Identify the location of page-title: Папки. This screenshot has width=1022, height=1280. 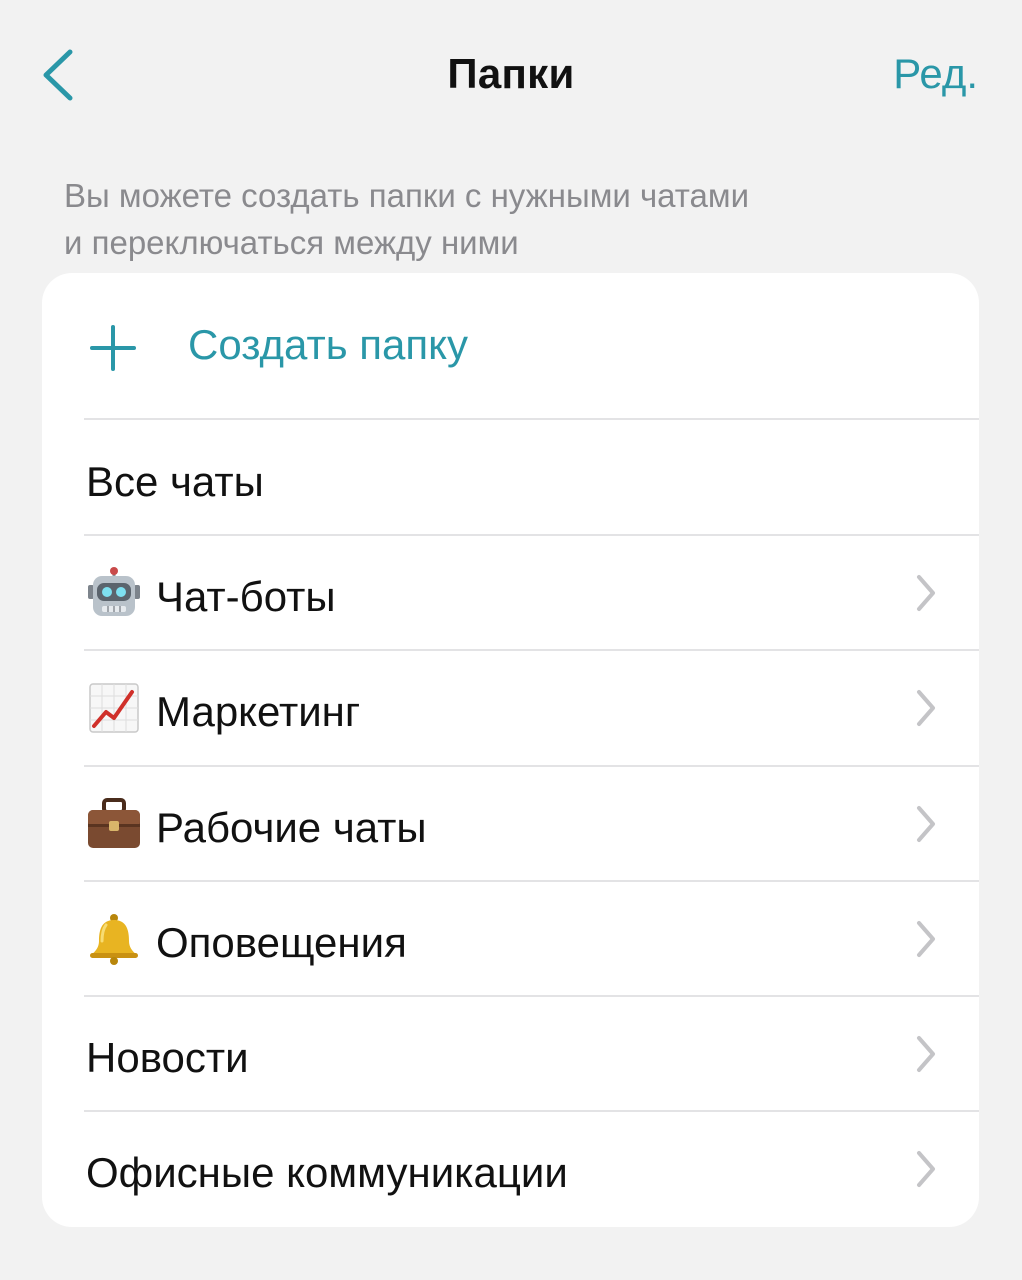
(511, 73).